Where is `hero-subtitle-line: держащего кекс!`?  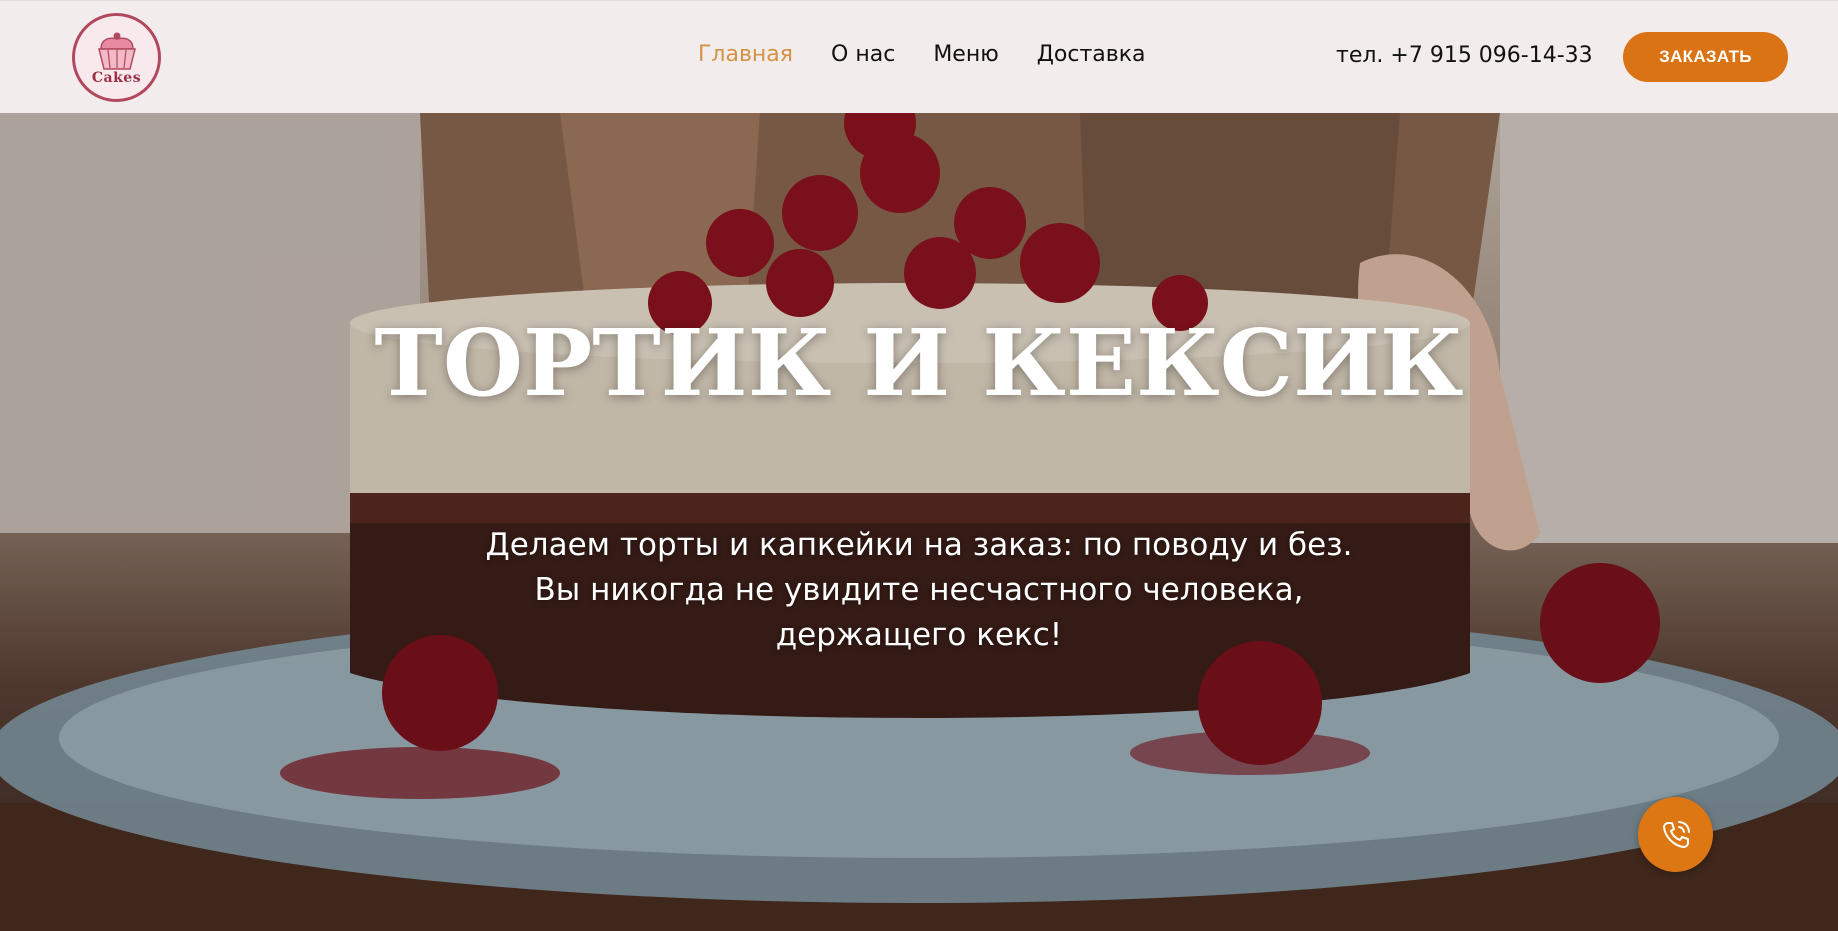
hero-subtitle-line: держащего кекс! is located at coordinates (919, 635).